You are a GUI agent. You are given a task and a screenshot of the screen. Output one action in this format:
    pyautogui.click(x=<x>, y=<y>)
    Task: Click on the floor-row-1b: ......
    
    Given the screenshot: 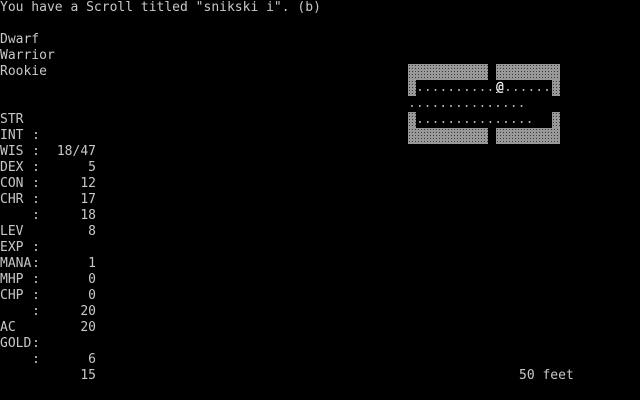 What is the action you would take?
    pyautogui.click(x=527, y=87)
    